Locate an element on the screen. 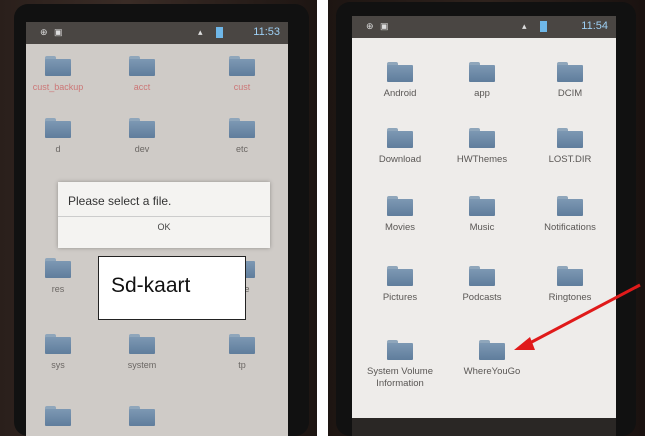  arrow-line is located at coordinates (583, 315).